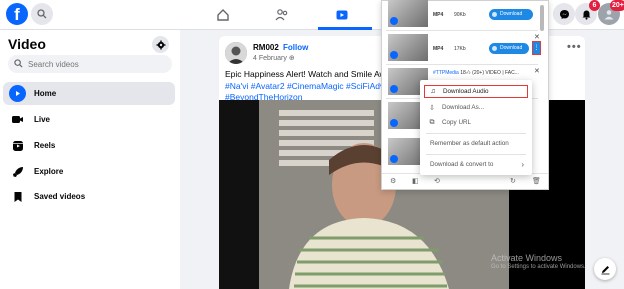 This screenshot has width=624, height=289. I want to click on menu-item-label: Remember as default action, so click(469, 143).